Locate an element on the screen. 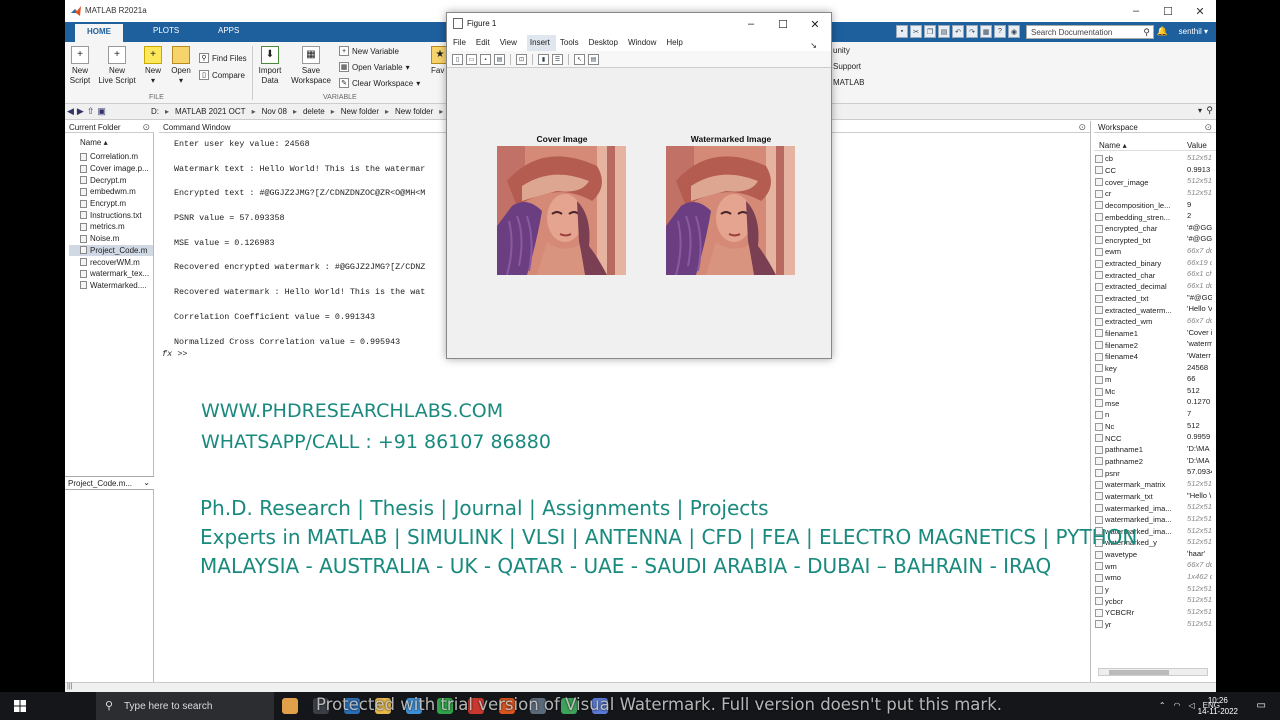  favorites-button: ★ Fav is located at coordinates (440, 61).